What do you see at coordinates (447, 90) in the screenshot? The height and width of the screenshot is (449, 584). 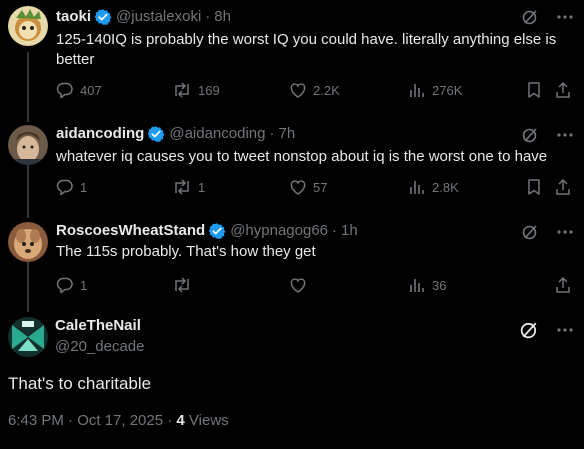 I see `views-count: 276K` at bounding box center [447, 90].